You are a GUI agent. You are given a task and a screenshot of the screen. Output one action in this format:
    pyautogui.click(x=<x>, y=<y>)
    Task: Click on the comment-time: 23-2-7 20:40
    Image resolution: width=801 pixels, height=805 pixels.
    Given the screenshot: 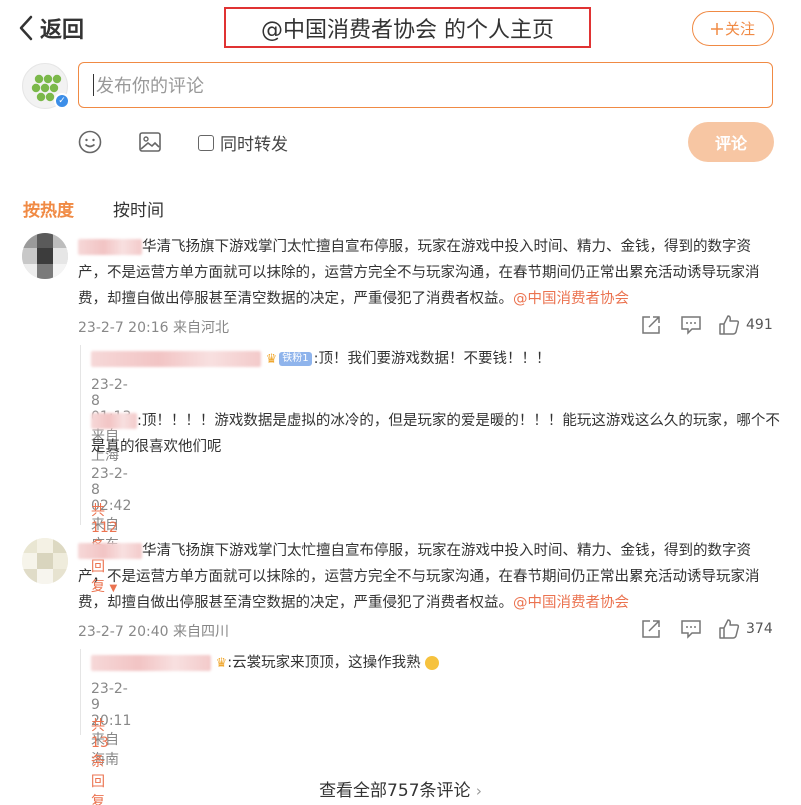 What is the action you would take?
    pyautogui.click(x=123, y=632)
    